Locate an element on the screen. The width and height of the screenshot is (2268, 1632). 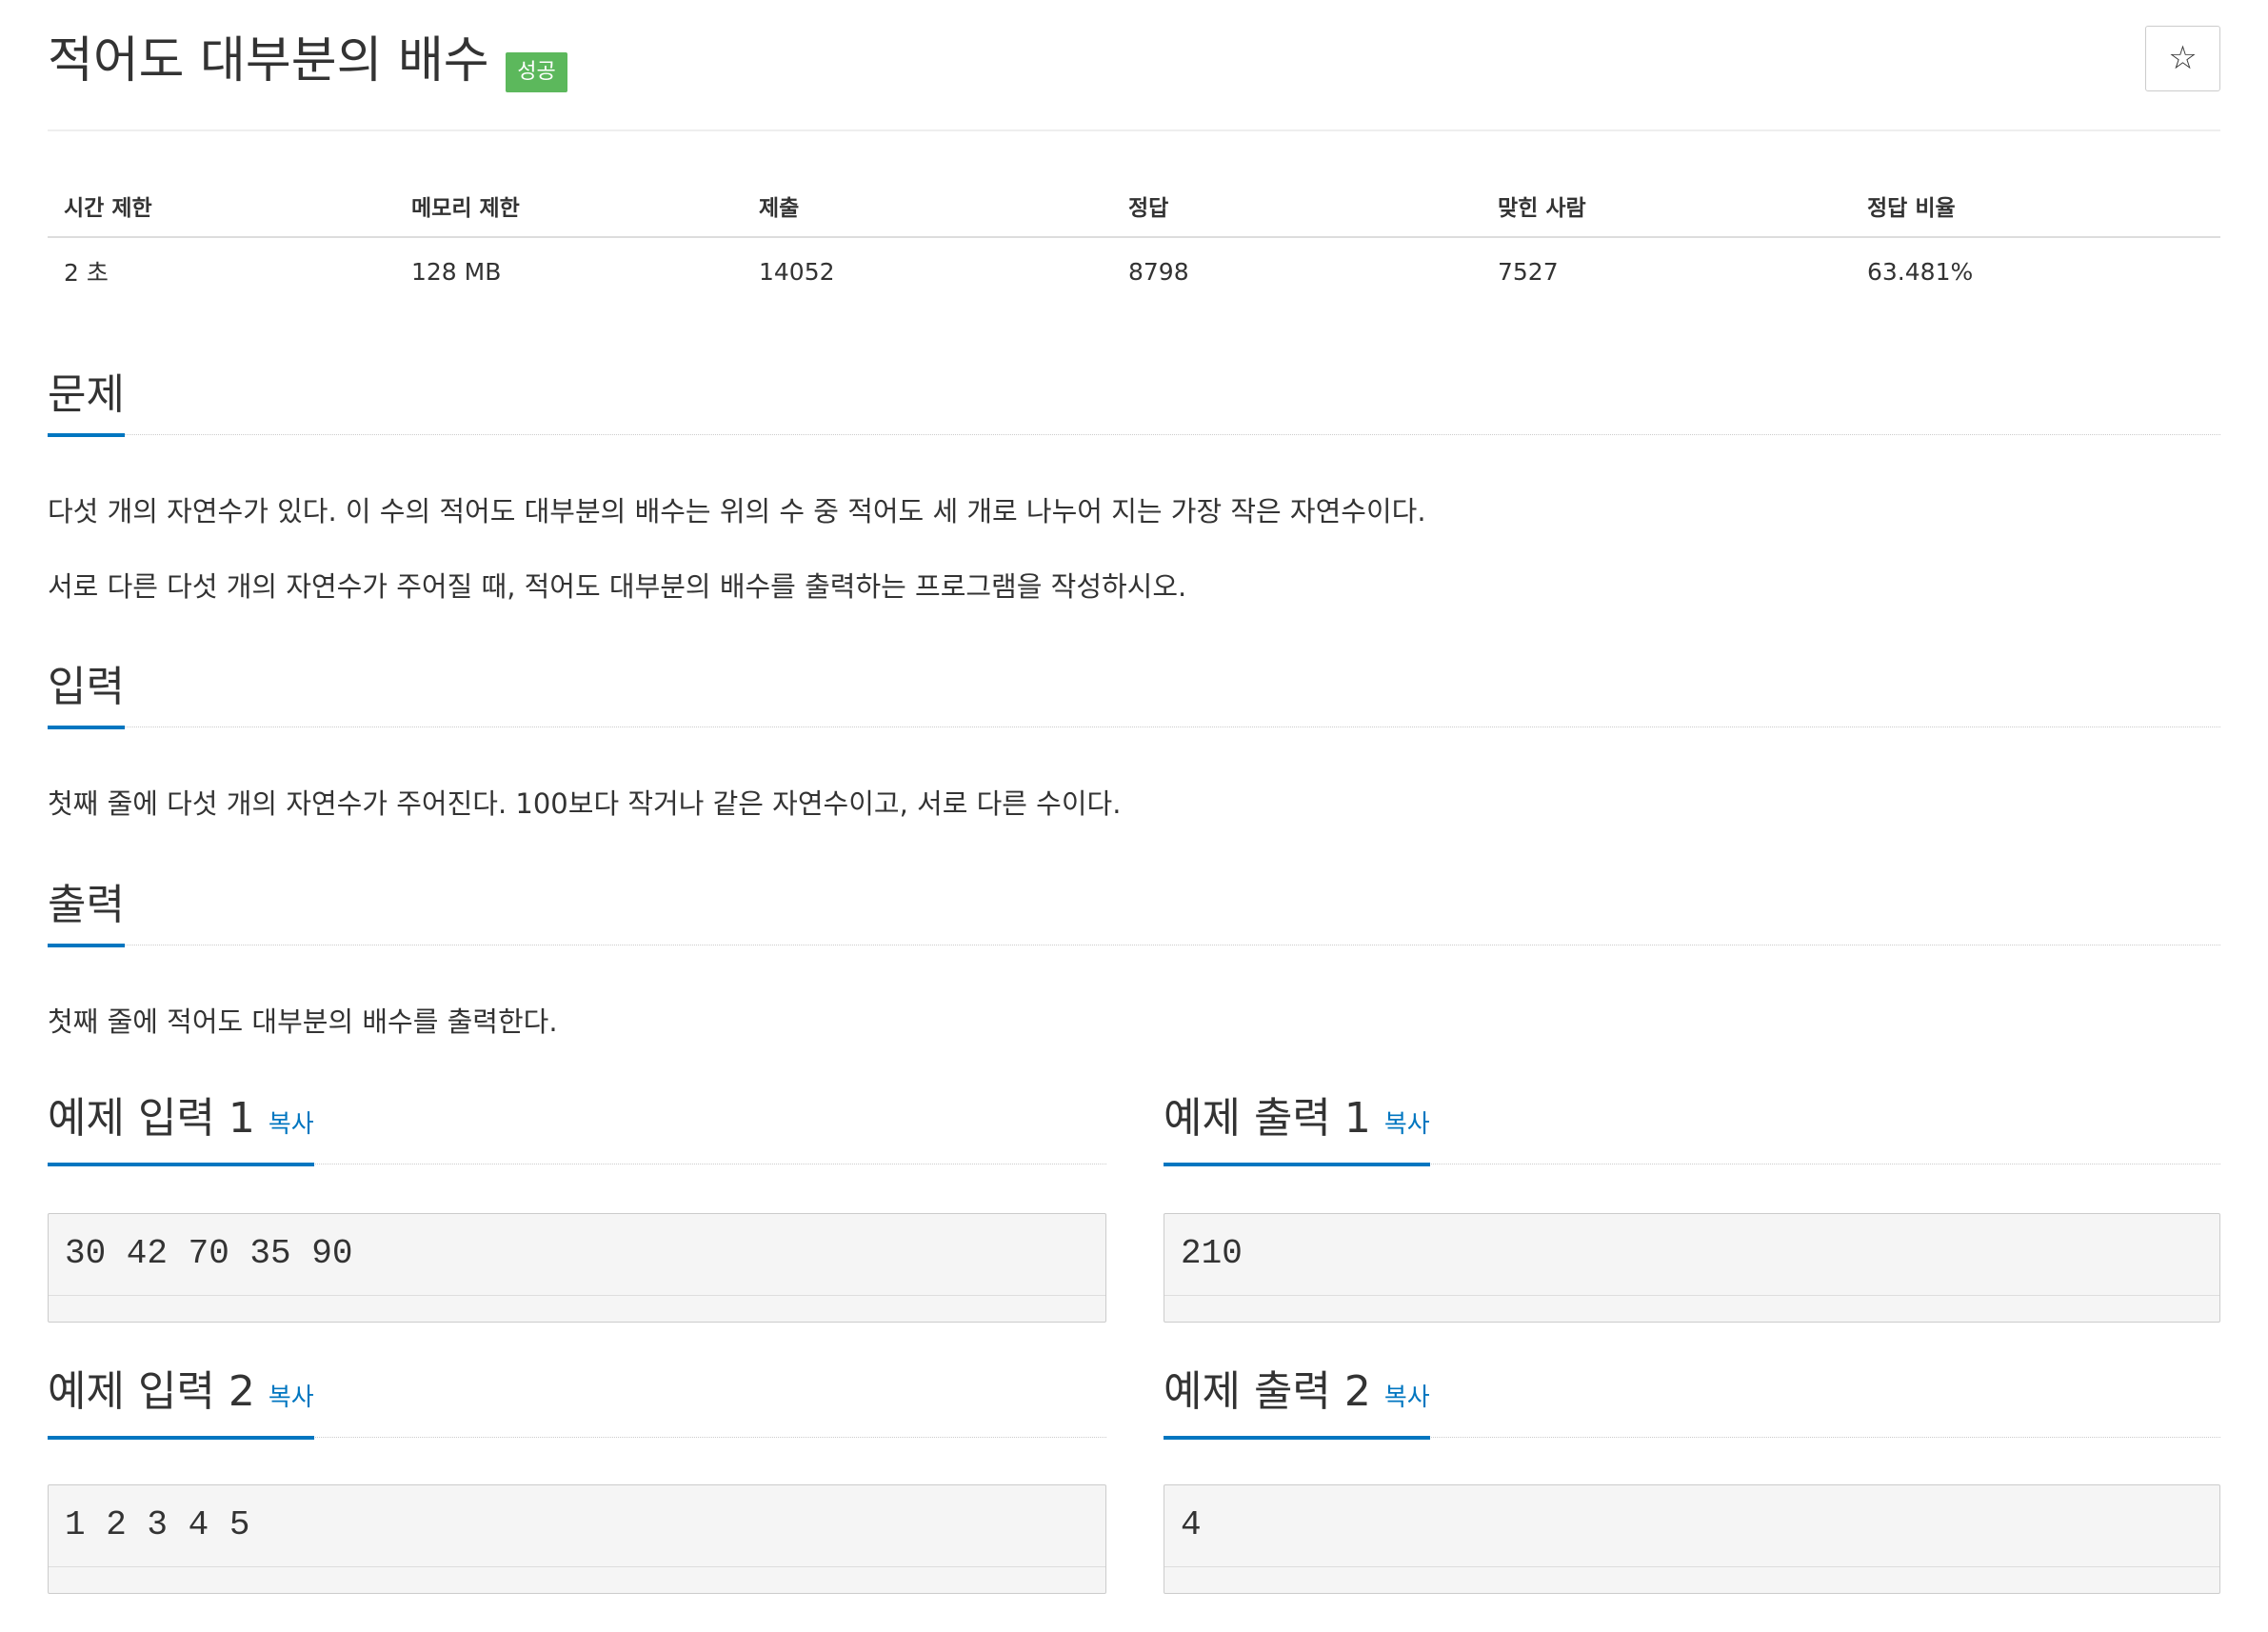
description-heading: 문제 is located at coordinates (86, 402).